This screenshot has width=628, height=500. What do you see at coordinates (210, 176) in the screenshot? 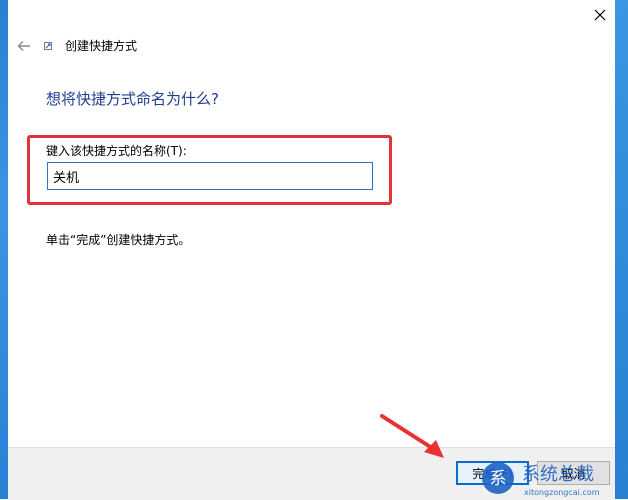
I see `shortcut-name-input` at bounding box center [210, 176].